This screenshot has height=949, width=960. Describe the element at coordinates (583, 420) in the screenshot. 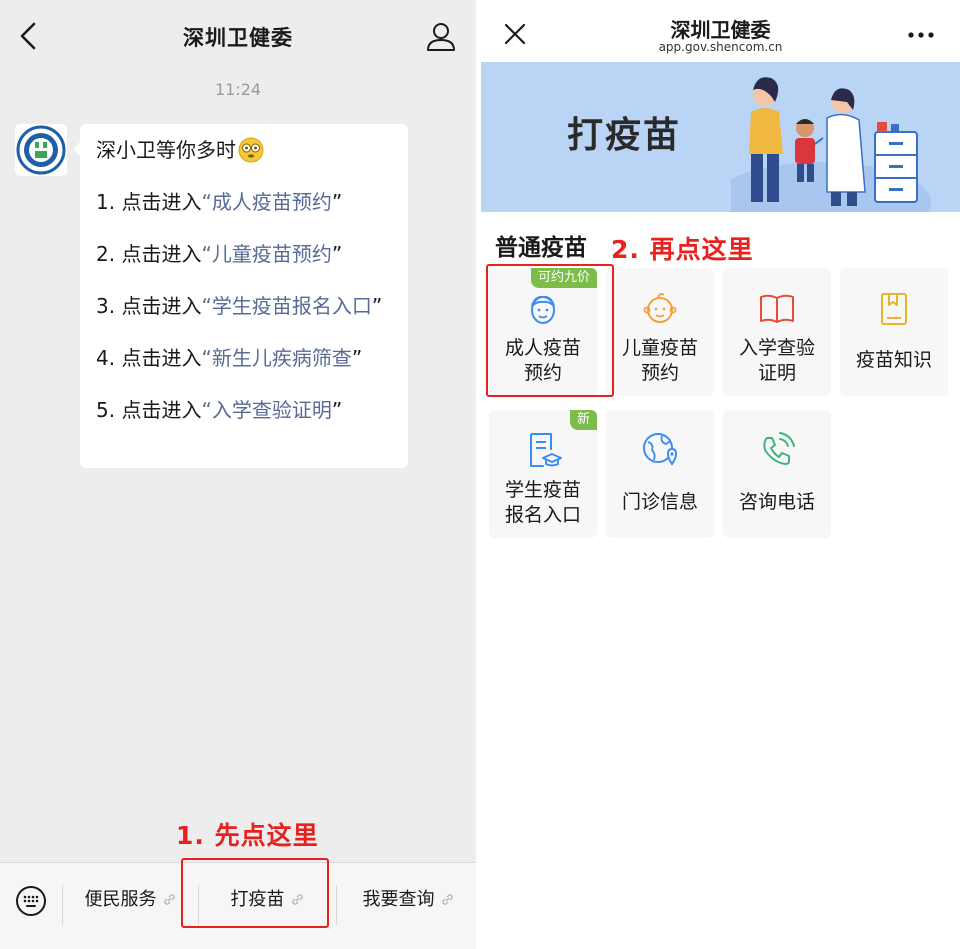

I see `new-badge: 新` at that location.